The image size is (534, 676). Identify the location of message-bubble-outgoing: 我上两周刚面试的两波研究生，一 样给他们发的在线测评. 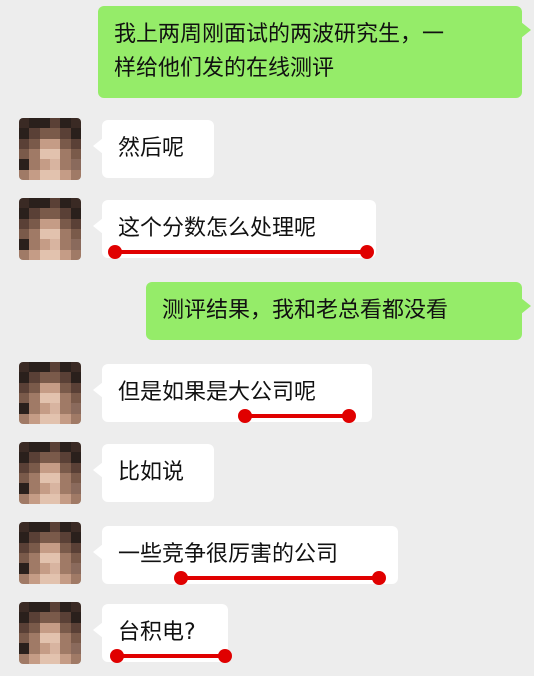
(314, 52).